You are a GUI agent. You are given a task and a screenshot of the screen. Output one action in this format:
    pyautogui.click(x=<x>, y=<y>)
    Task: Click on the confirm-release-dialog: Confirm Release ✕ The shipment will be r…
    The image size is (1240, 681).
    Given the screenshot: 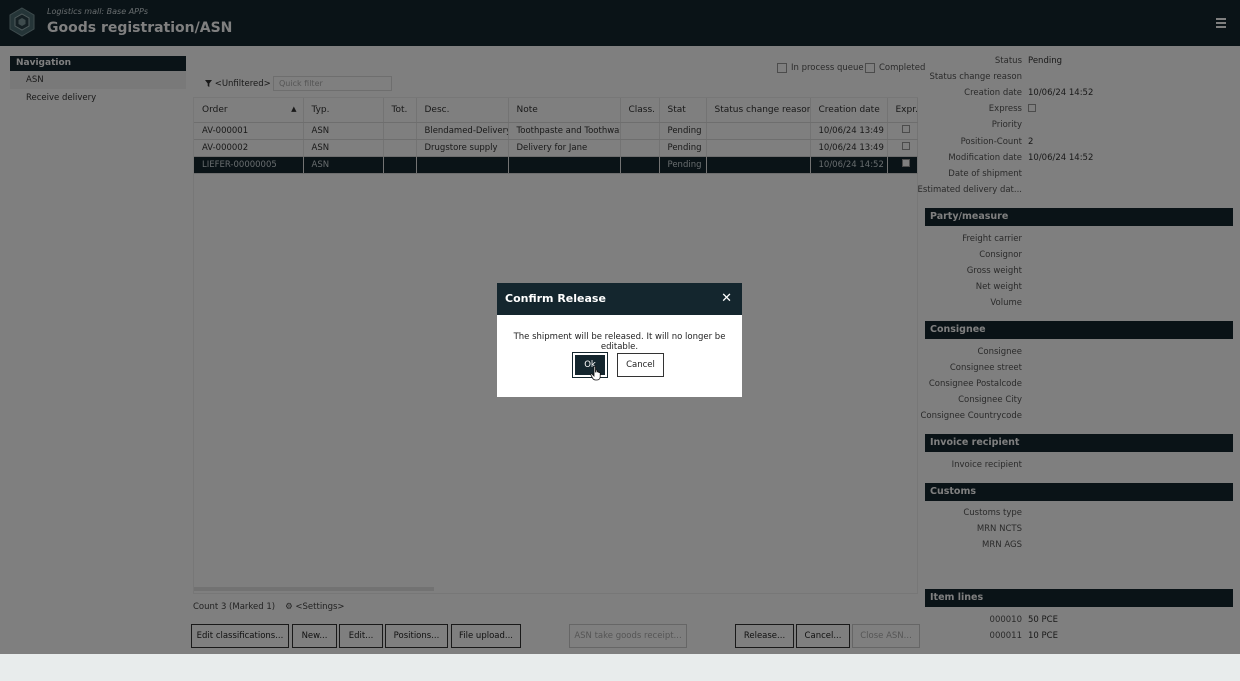 What is the action you would take?
    pyautogui.click(x=619, y=340)
    